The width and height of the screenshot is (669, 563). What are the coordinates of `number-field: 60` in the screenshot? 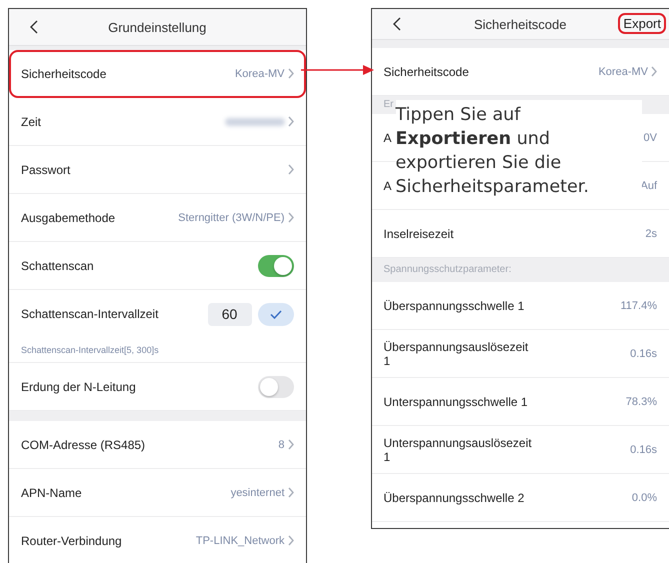 It's located at (230, 314).